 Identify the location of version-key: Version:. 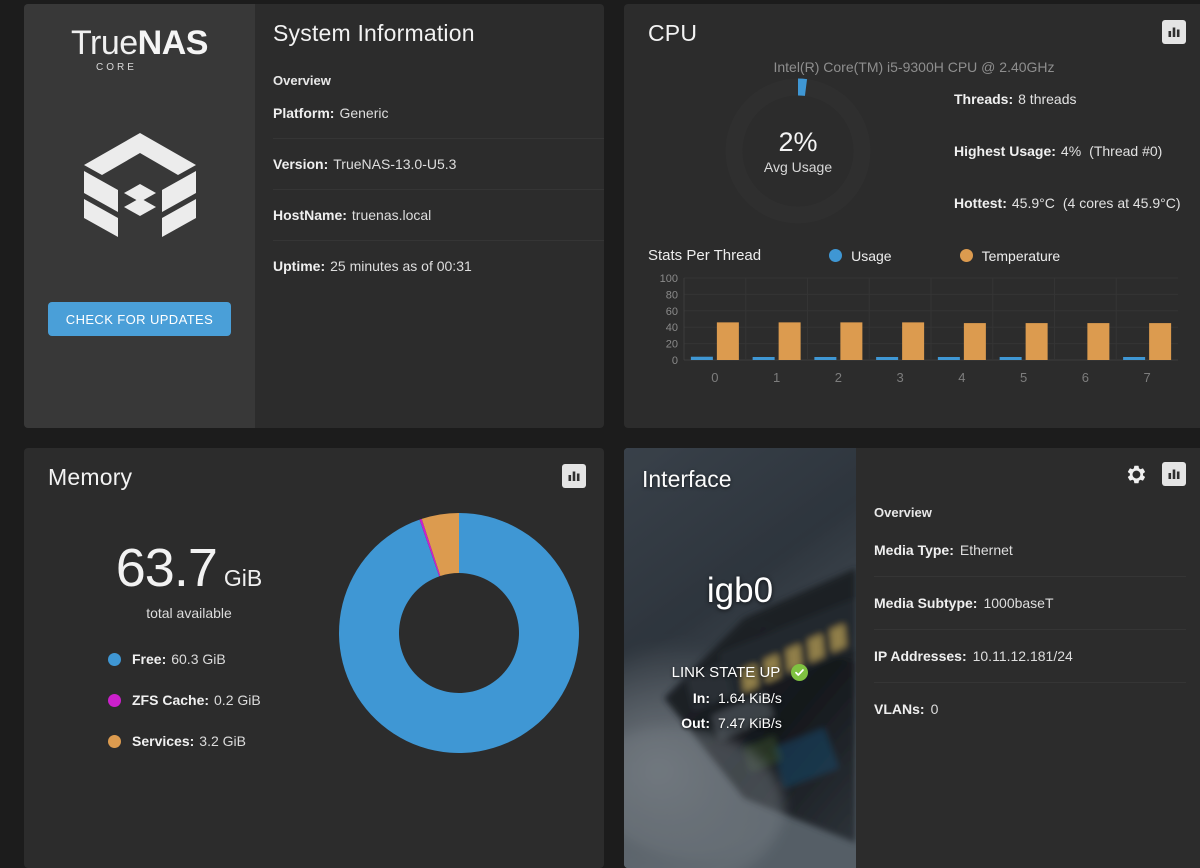
(301, 164).